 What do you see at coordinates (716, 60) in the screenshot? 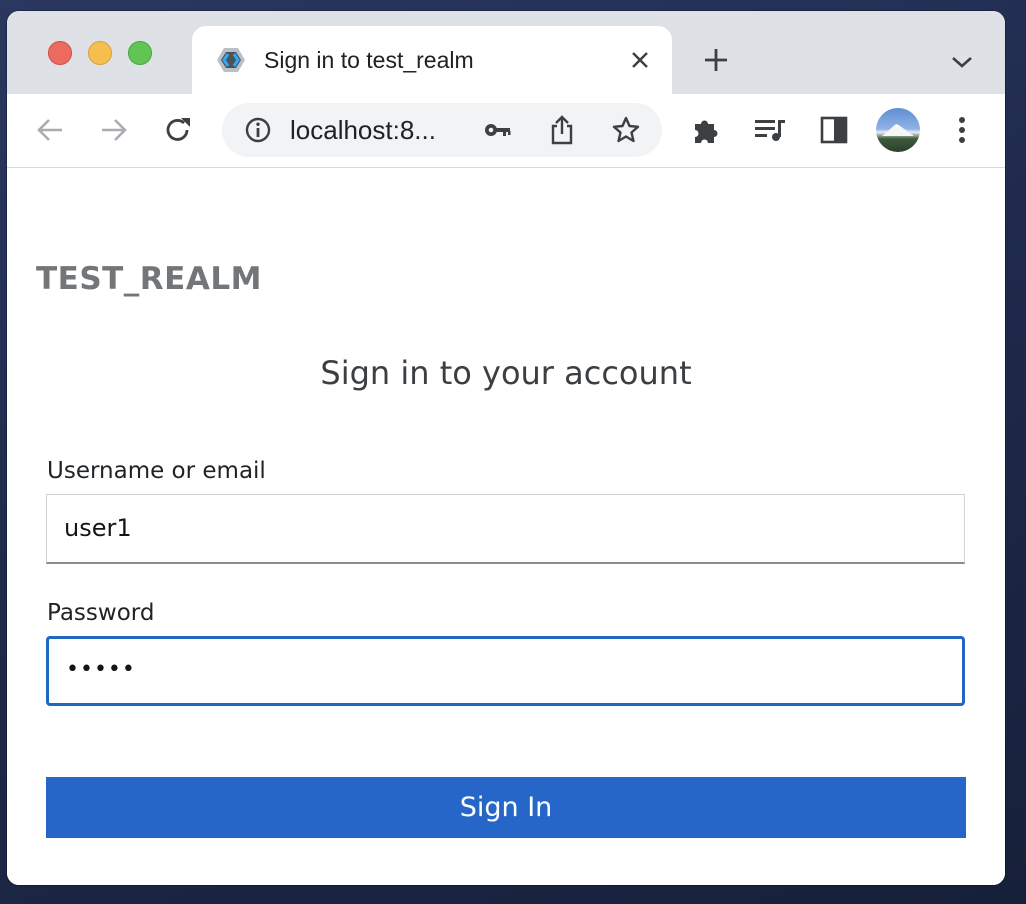
I see `plus-icon` at bounding box center [716, 60].